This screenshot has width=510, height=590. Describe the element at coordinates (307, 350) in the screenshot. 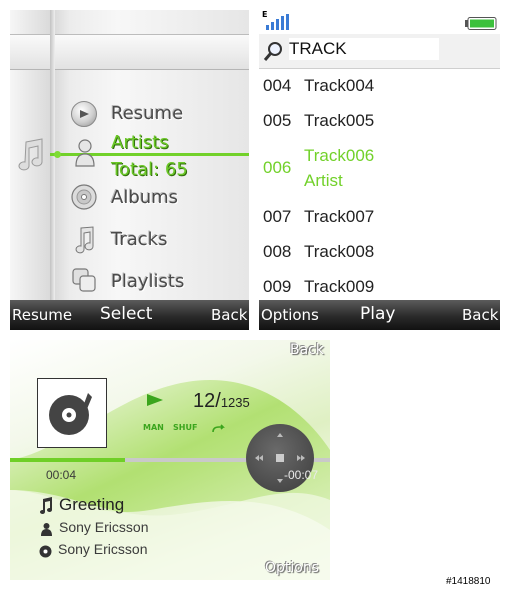

I see `back-label: Back` at that location.